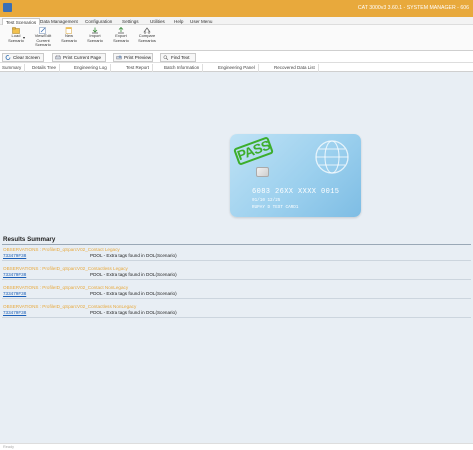 Image resolution: width=473 pixels, height=450 pixels. Describe the element at coordinates (21, 21) in the screenshot. I see `menu-tab-test-scenarios: Test Scenarios` at that location.